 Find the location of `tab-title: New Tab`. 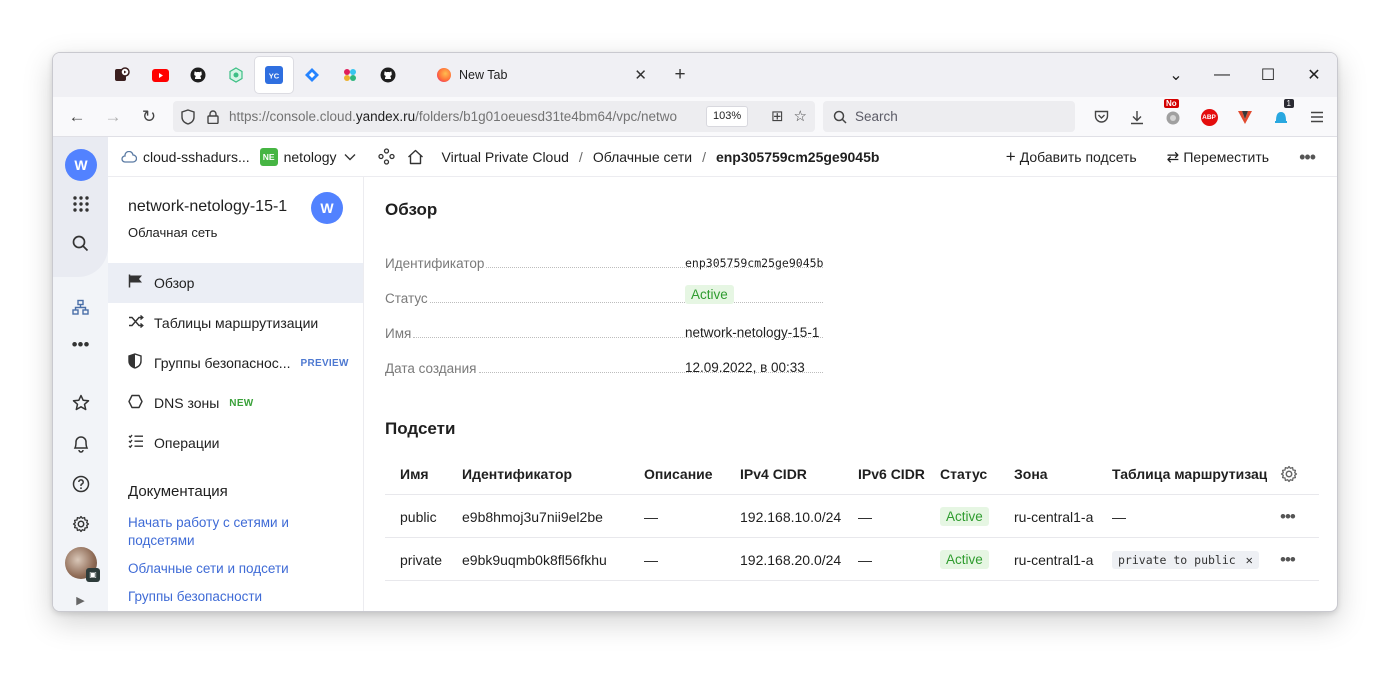

tab-title: New Tab is located at coordinates (483, 75).